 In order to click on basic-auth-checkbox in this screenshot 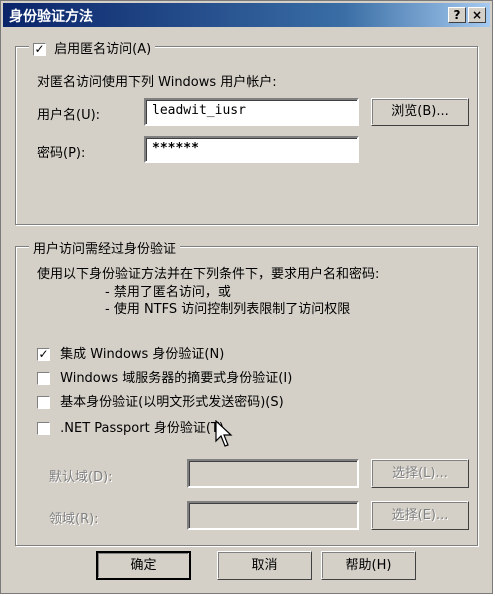, I will do `click(43, 402)`.